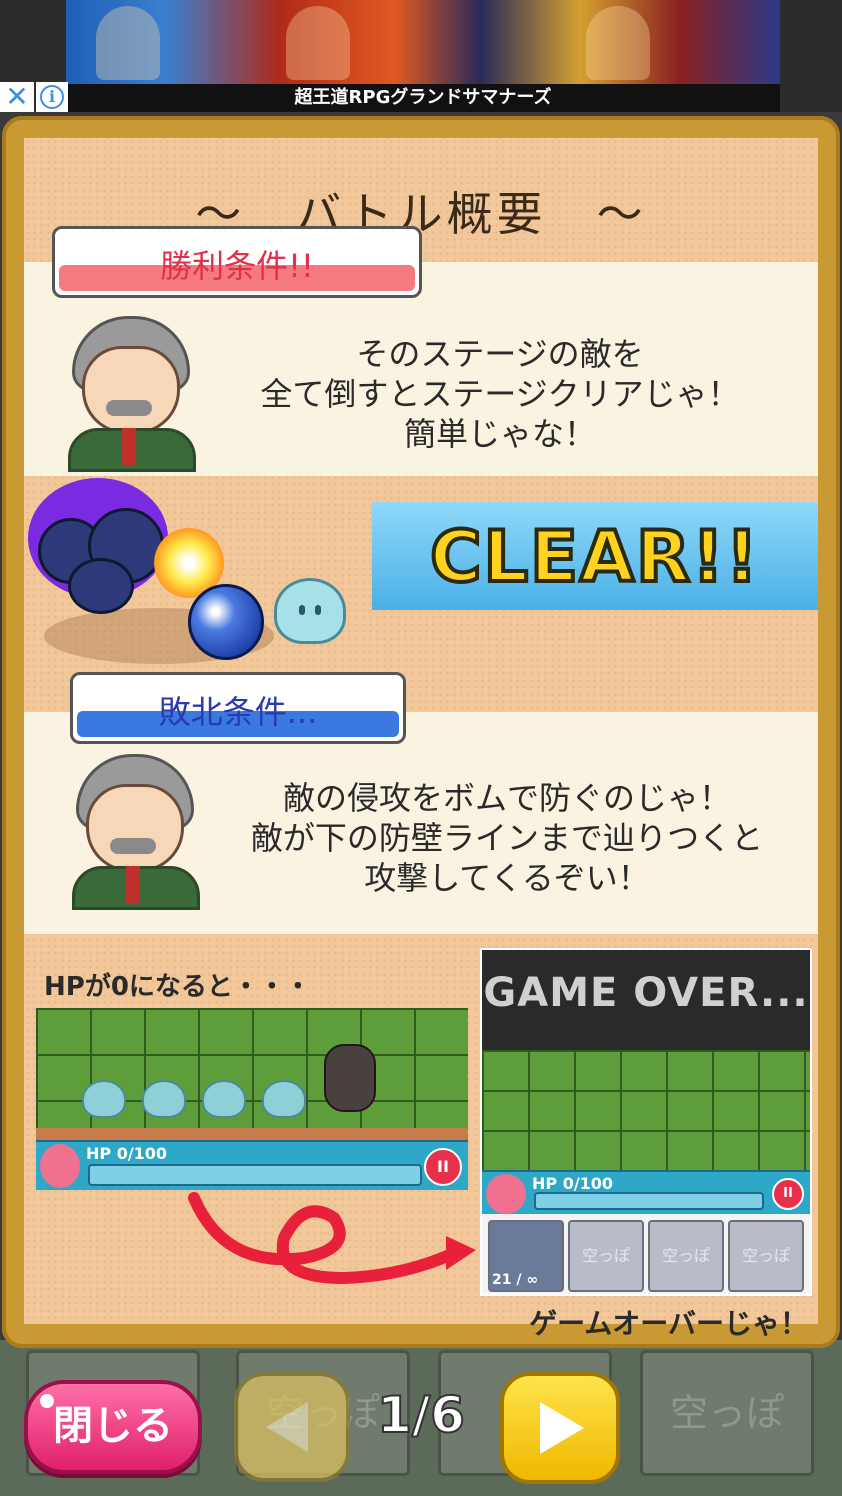  I want to click on victory-tab-label: 勝利条件!!, so click(237, 266).